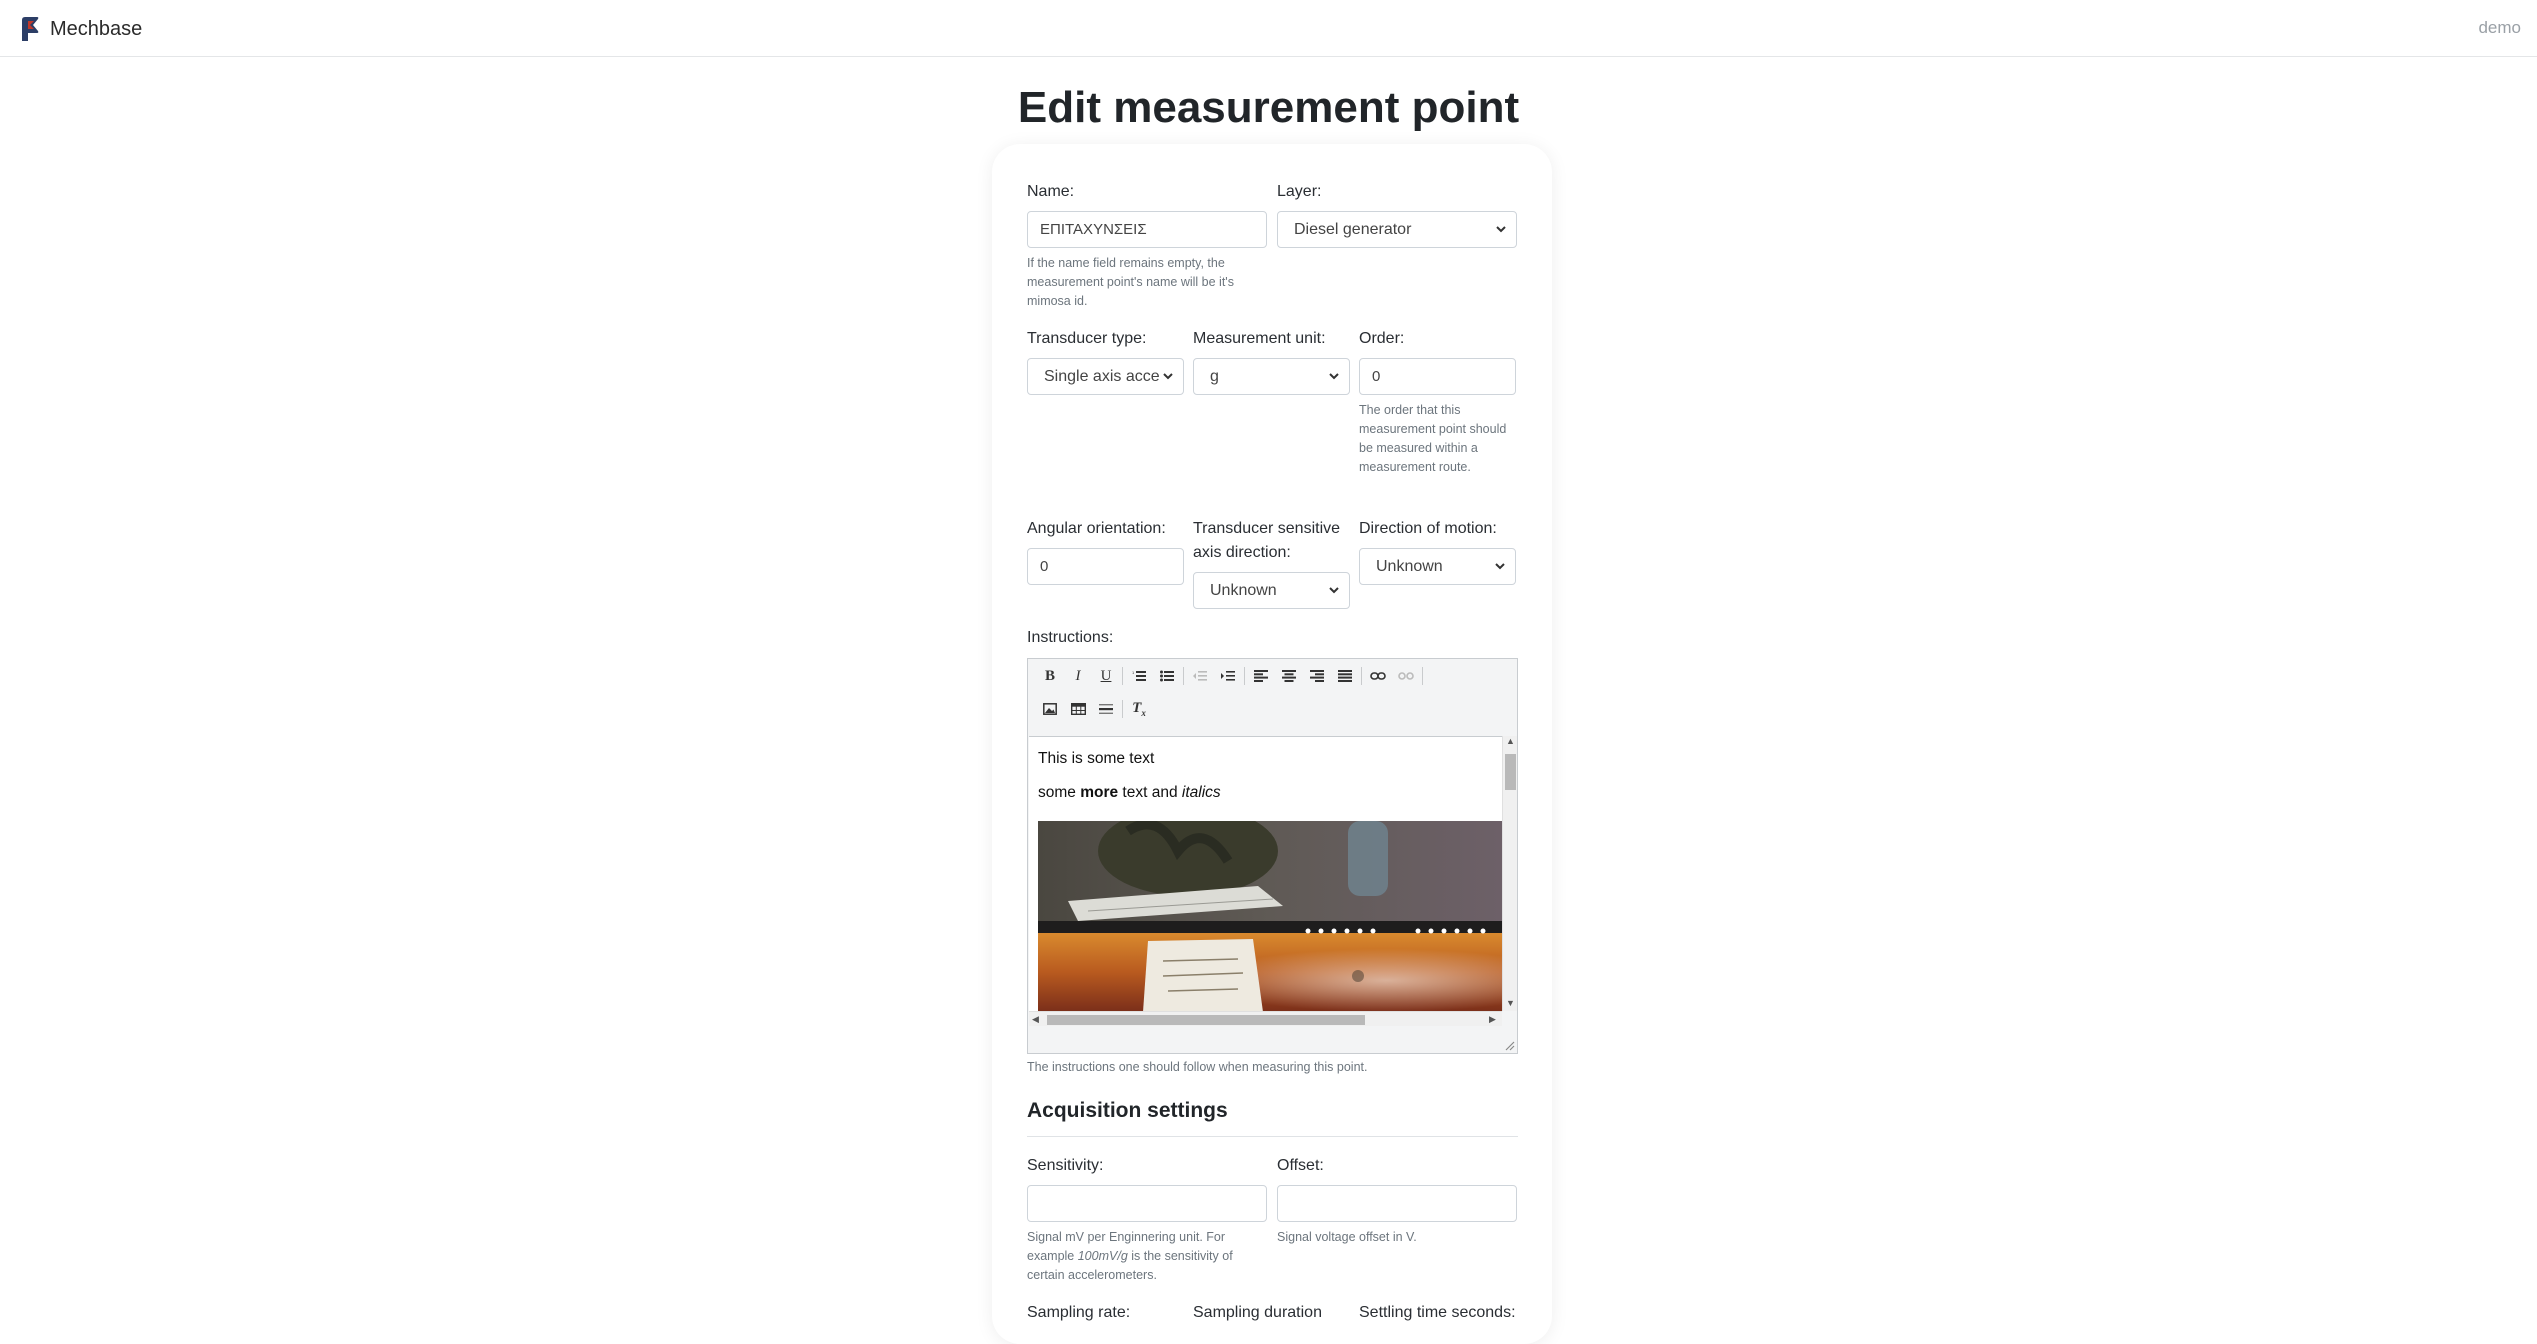  Describe the element at coordinates (1035, 1019) in the screenshot. I see `scroll-left-icon: ◀` at that location.